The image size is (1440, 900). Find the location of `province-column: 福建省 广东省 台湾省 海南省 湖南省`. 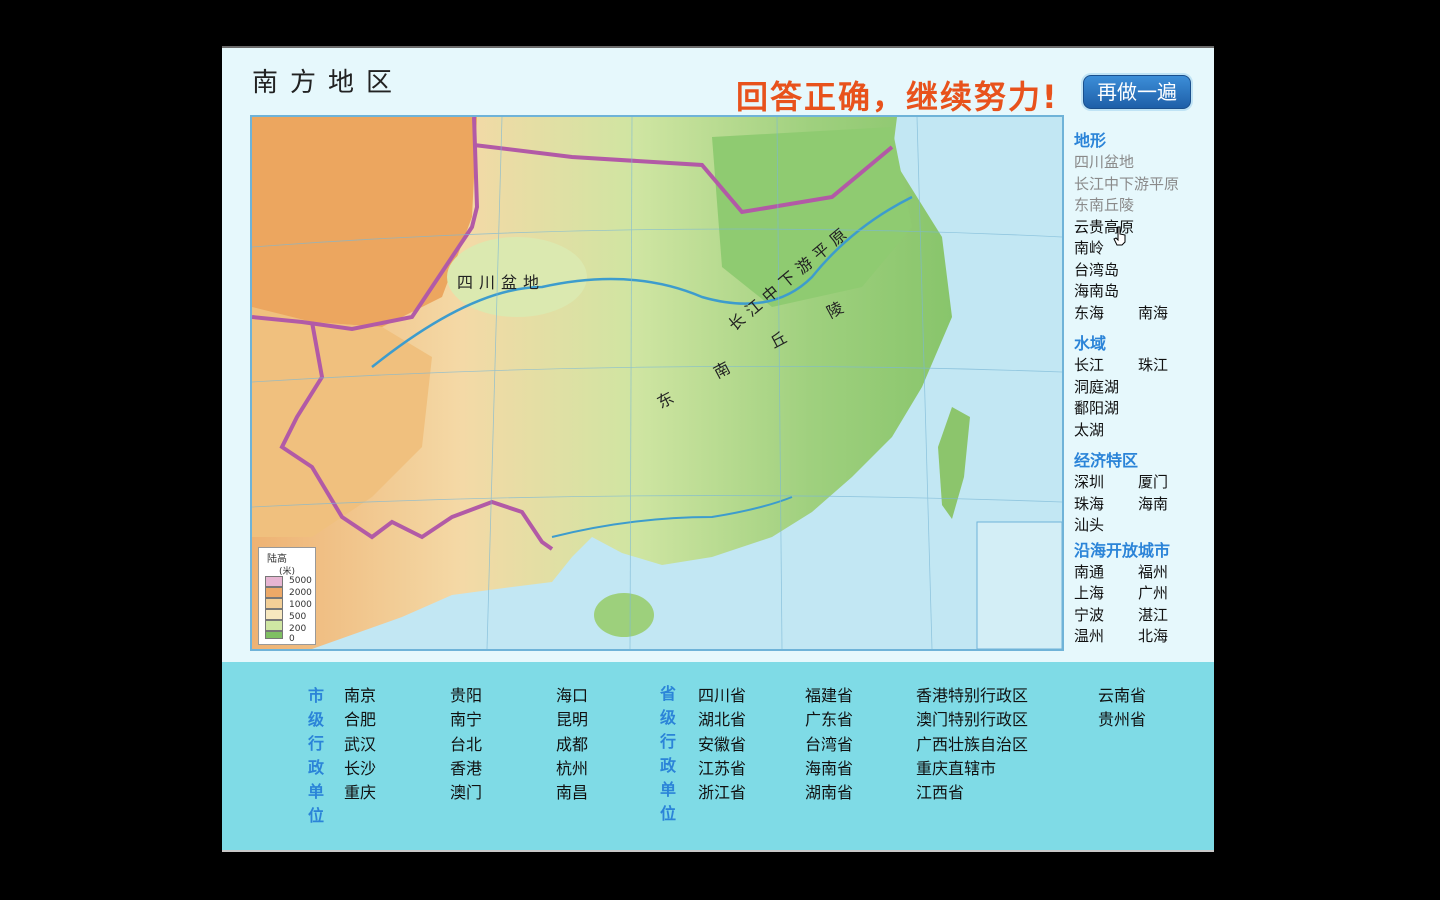

province-column: 福建省 广东省 台湾省 海南省 湖南省 is located at coordinates (829, 744).